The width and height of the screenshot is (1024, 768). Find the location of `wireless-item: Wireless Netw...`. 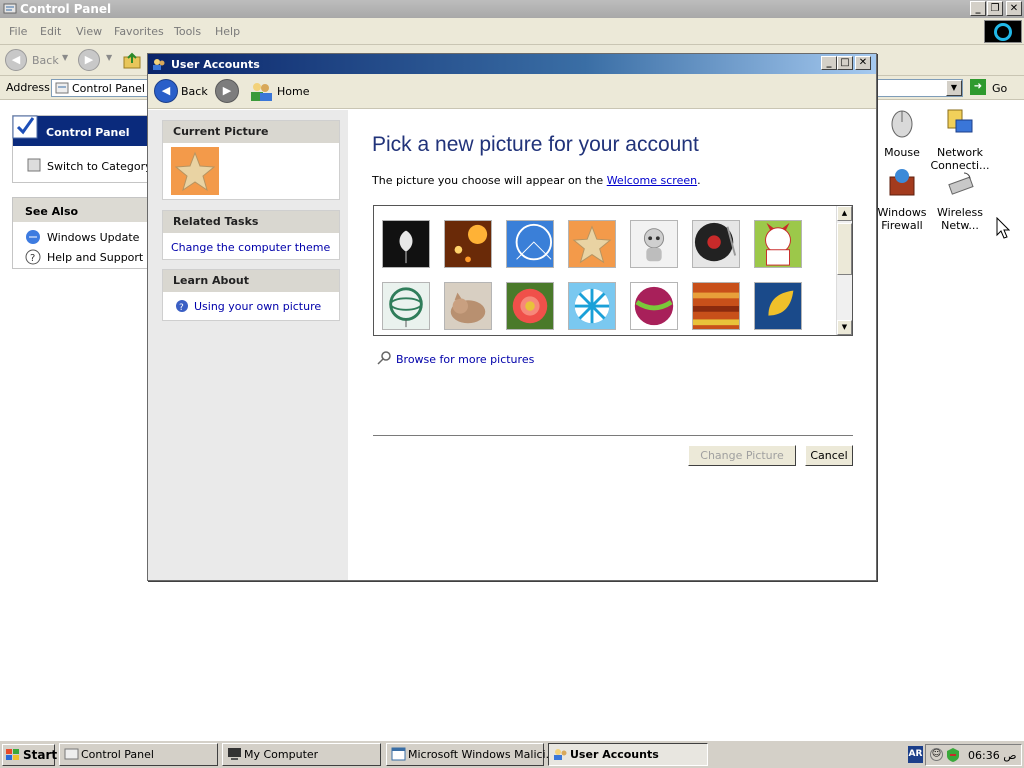

wireless-item: Wireless Netw... is located at coordinates (960, 199).